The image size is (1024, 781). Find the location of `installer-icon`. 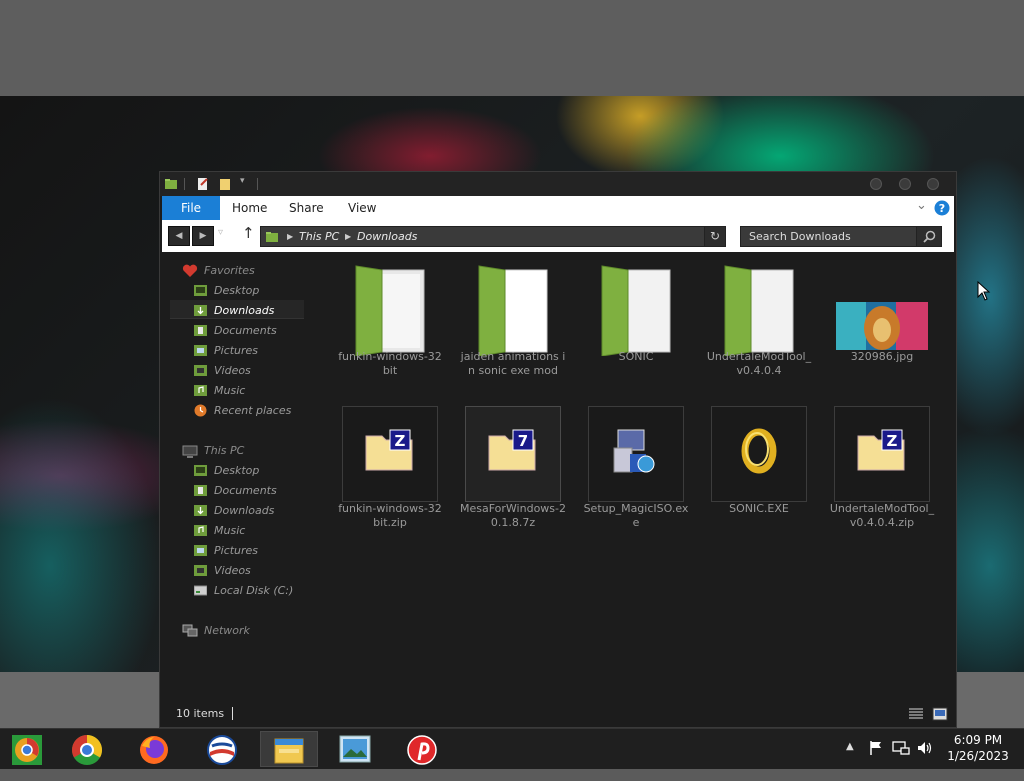

installer-icon is located at coordinates (634, 451).